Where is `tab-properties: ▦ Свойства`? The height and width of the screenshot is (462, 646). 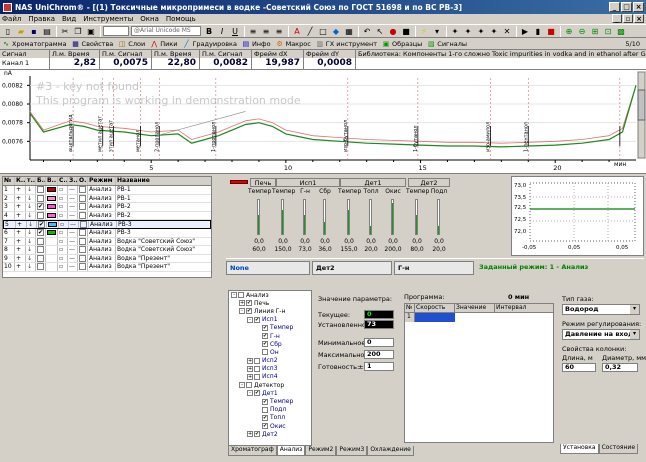 tab-properties: ▦ Свойства is located at coordinates (92, 44).